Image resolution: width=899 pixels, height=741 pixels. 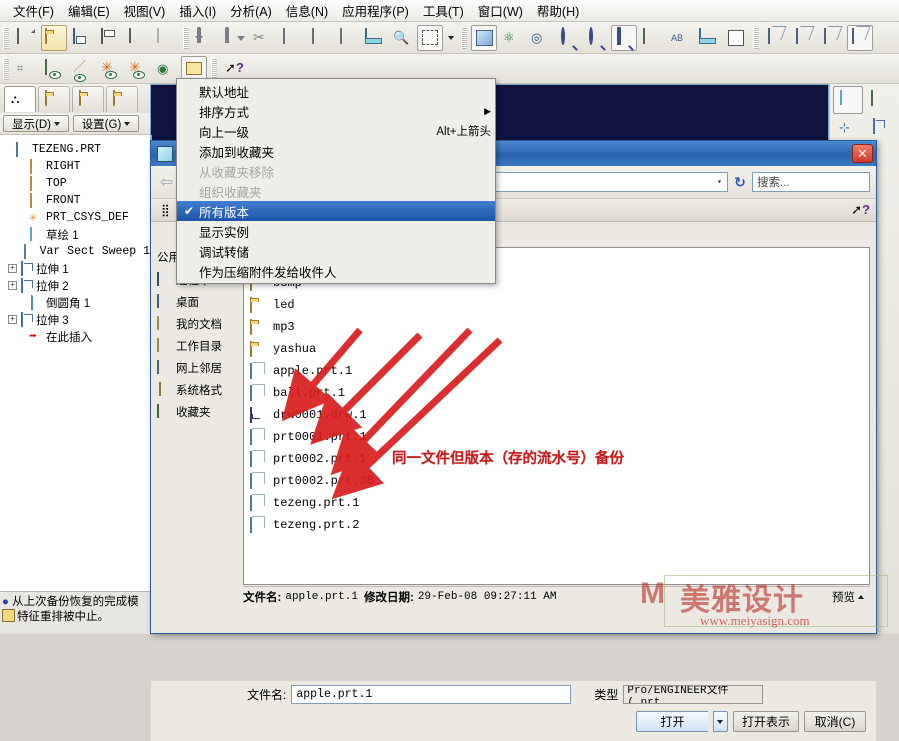 What do you see at coordinates (484, 37) in the screenshot?
I see `repaint-button` at bounding box center [484, 37].